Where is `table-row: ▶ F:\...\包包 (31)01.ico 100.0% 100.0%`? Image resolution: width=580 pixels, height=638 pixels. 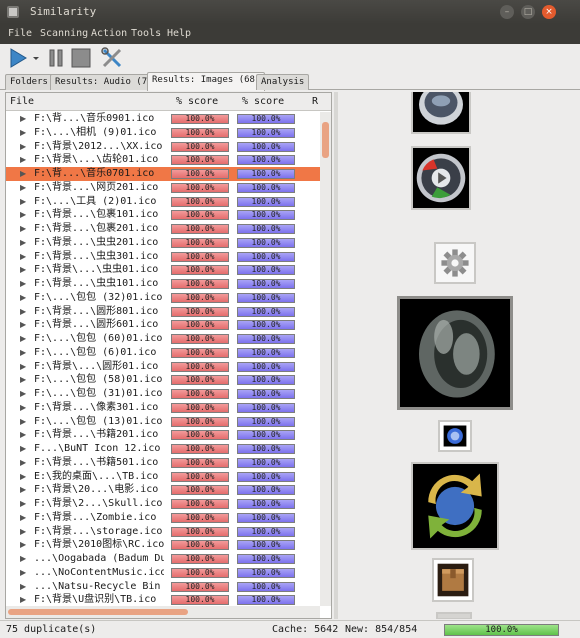 table-row: ▶ F:\...\包包 (31)01.ico 100.0% 100.0% is located at coordinates (163, 394).